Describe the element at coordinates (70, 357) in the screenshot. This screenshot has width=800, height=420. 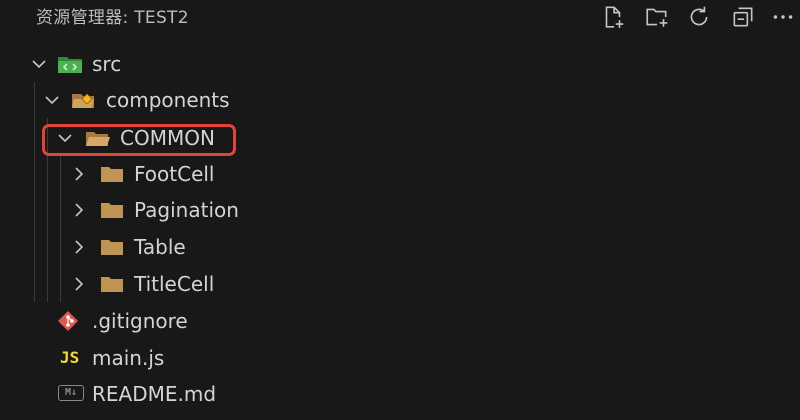
I see `js-icon: JS` at that location.